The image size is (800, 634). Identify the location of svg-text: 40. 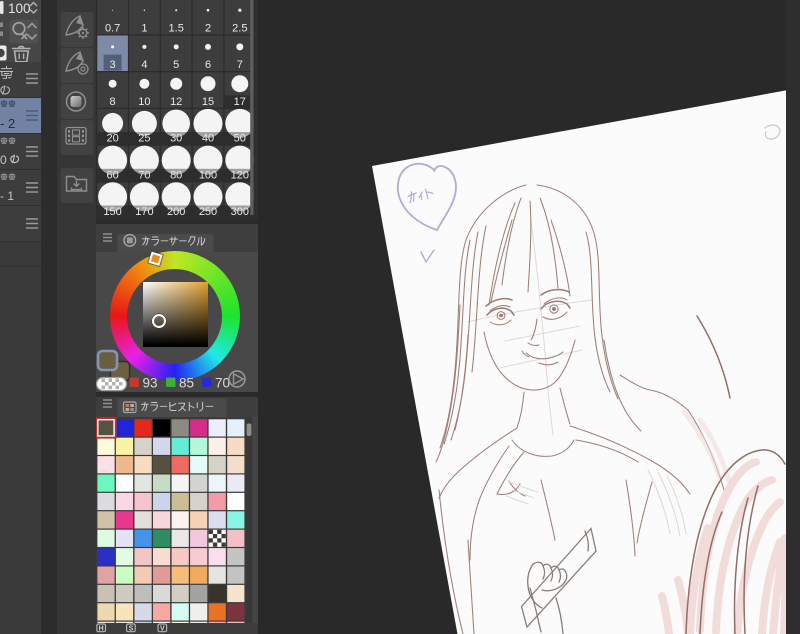
(208, 139).